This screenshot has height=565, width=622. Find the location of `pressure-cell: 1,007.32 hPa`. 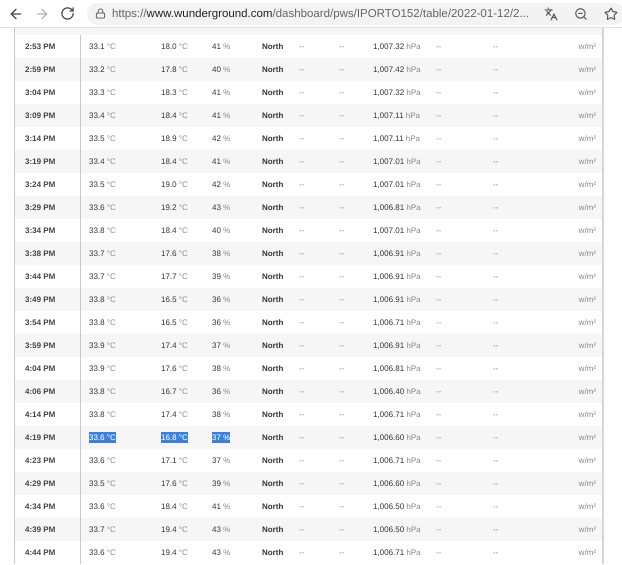

pressure-cell: 1,007.32 hPa is located at coordinates (397, 92).